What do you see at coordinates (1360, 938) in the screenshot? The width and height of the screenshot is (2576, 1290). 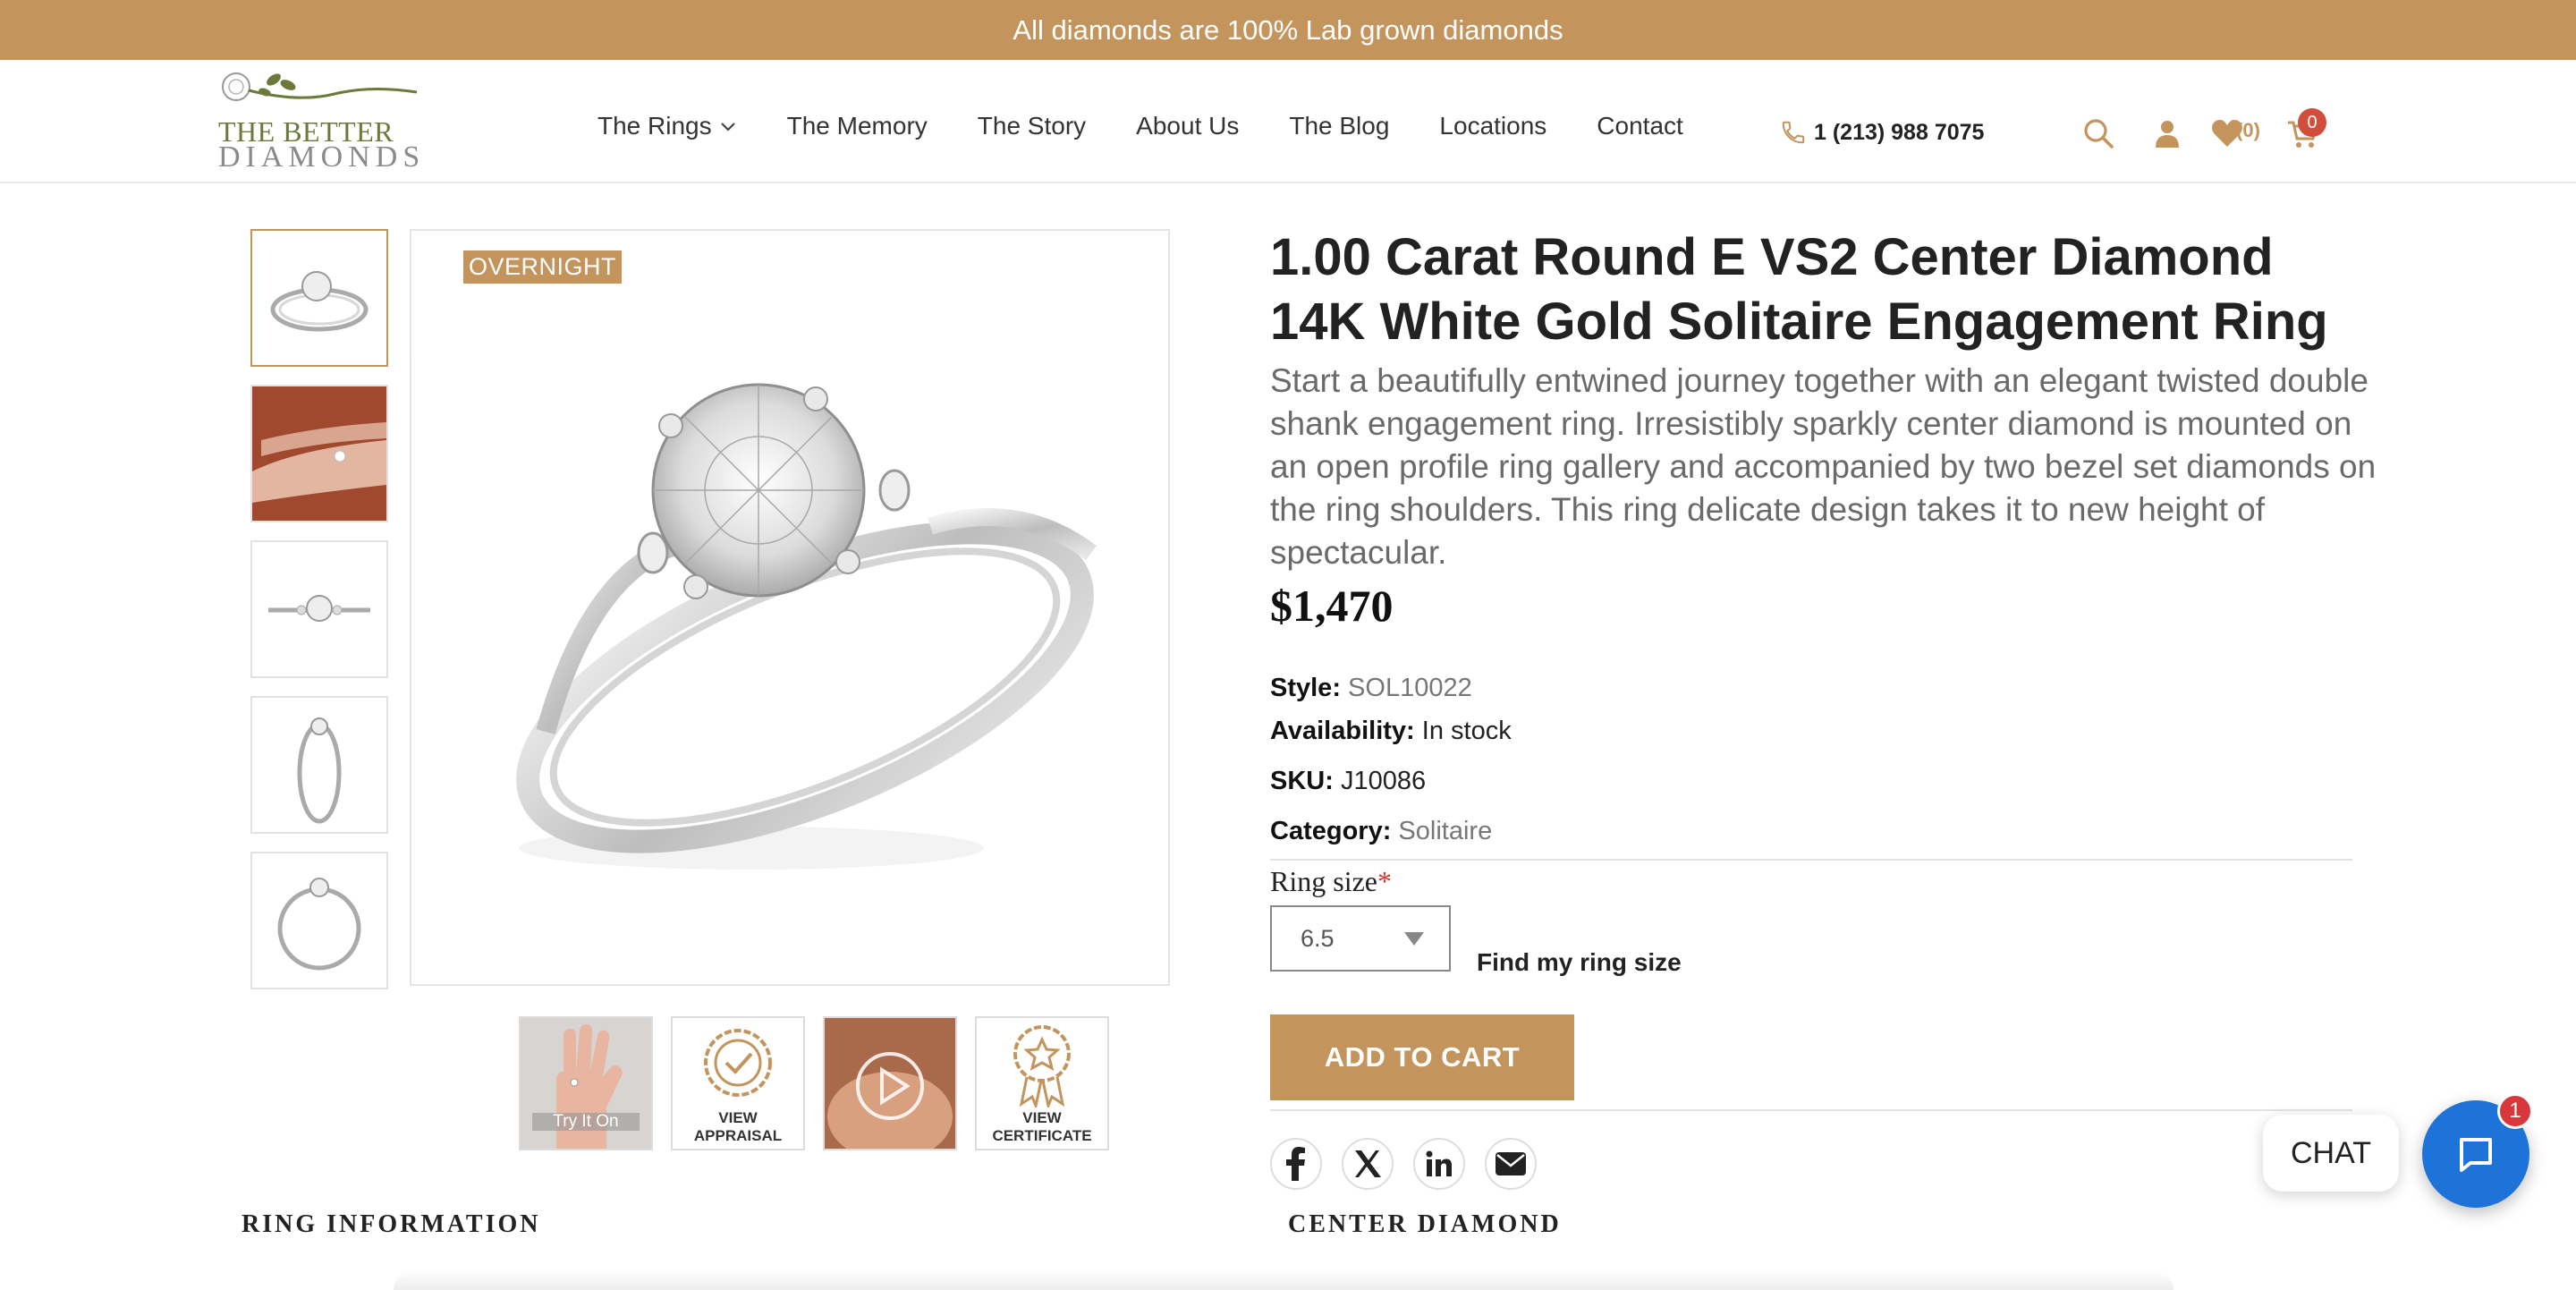 I see `ring-size-select: 6.5` at bounding box center [1360, 938].